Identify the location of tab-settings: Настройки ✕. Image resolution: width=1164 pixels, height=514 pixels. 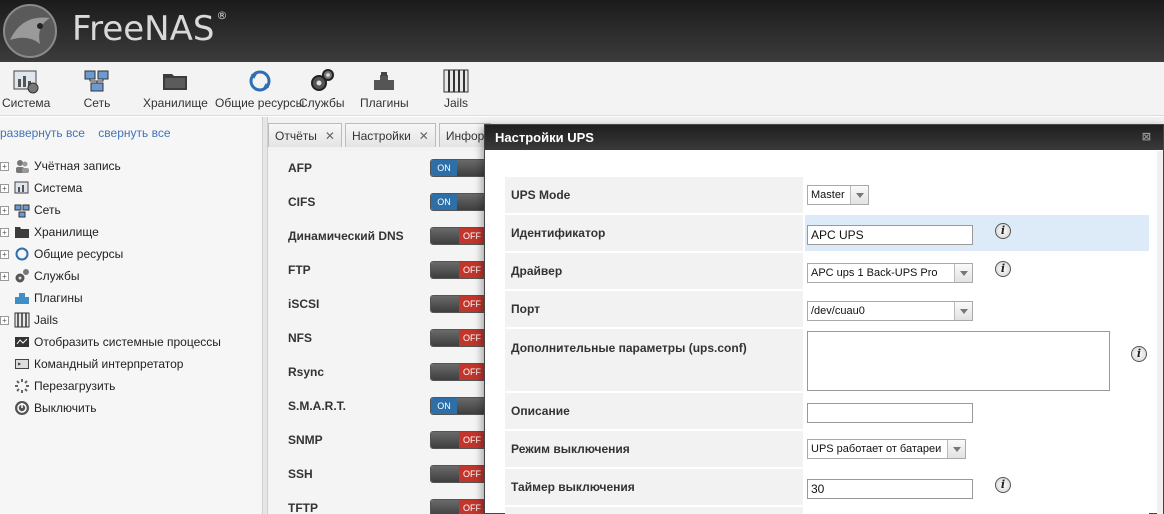
(390, 135).